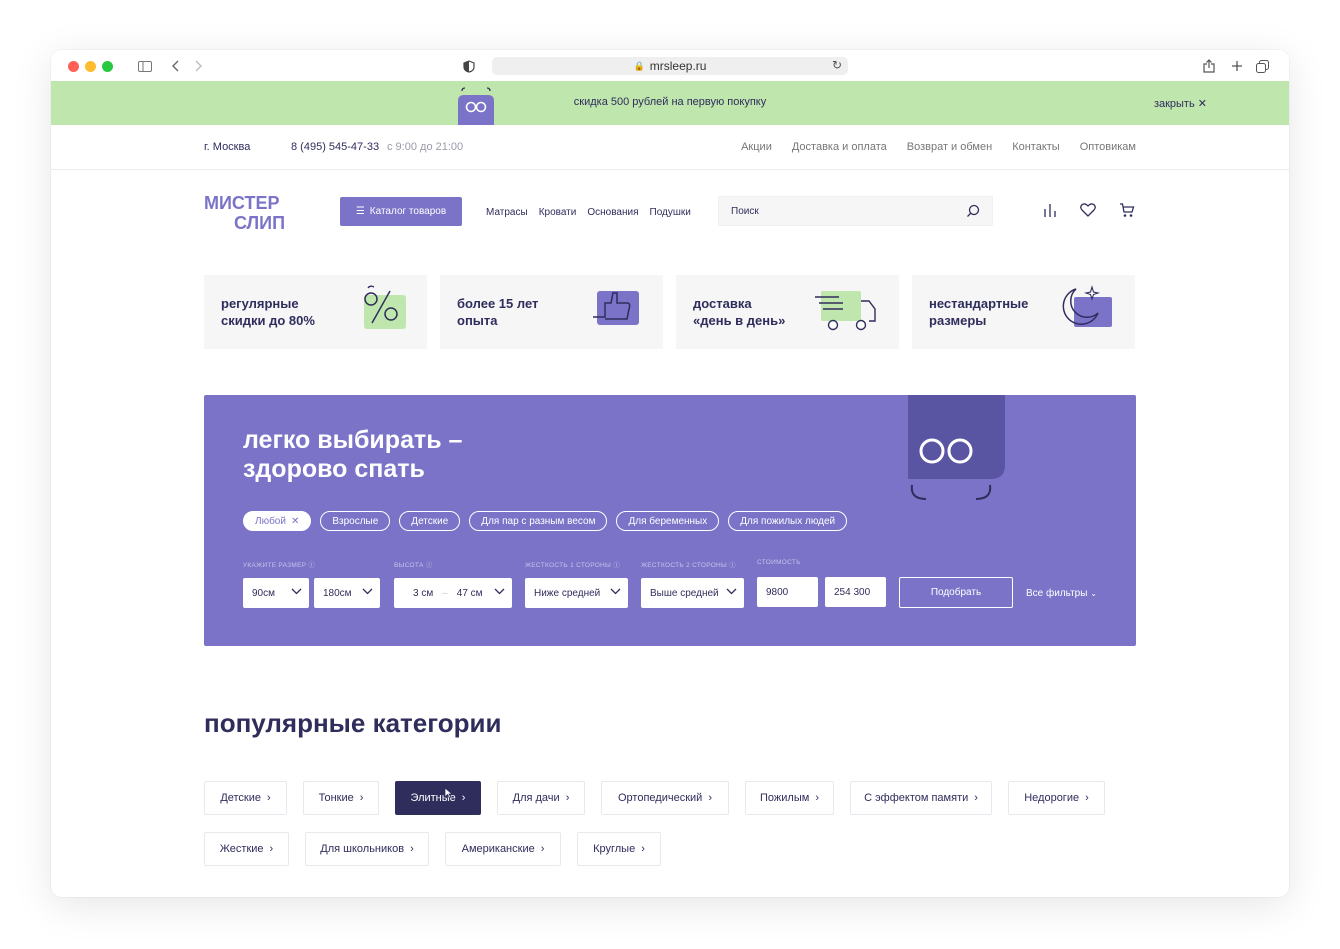 This screenshot has width=1340, height=949. I want to click on search-icon, so click(973, 211).